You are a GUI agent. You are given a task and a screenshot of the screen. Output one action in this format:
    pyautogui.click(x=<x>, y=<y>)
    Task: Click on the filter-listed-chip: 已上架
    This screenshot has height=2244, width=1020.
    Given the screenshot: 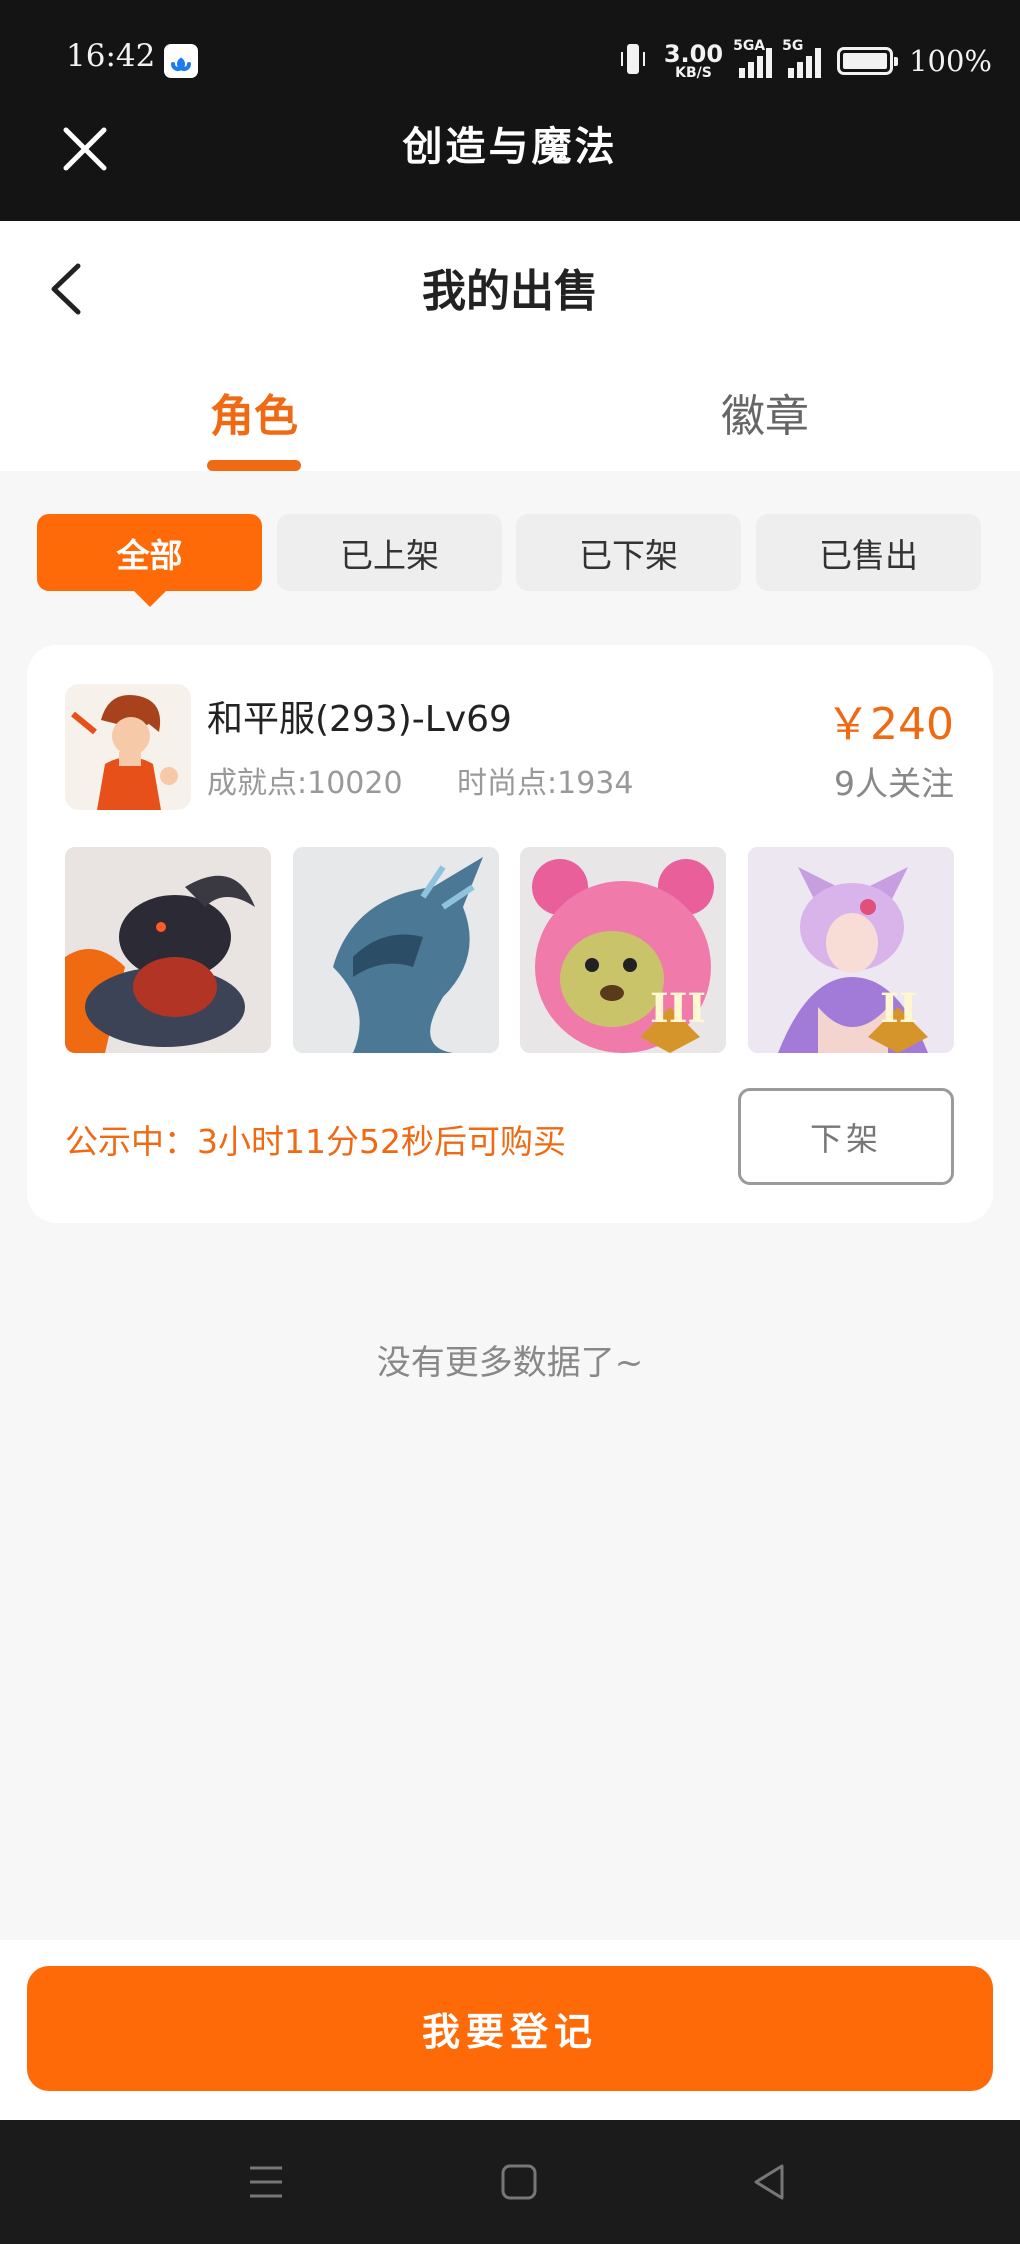 What is the action you would take?
    pyautogui.click(x=389, y=552)
    